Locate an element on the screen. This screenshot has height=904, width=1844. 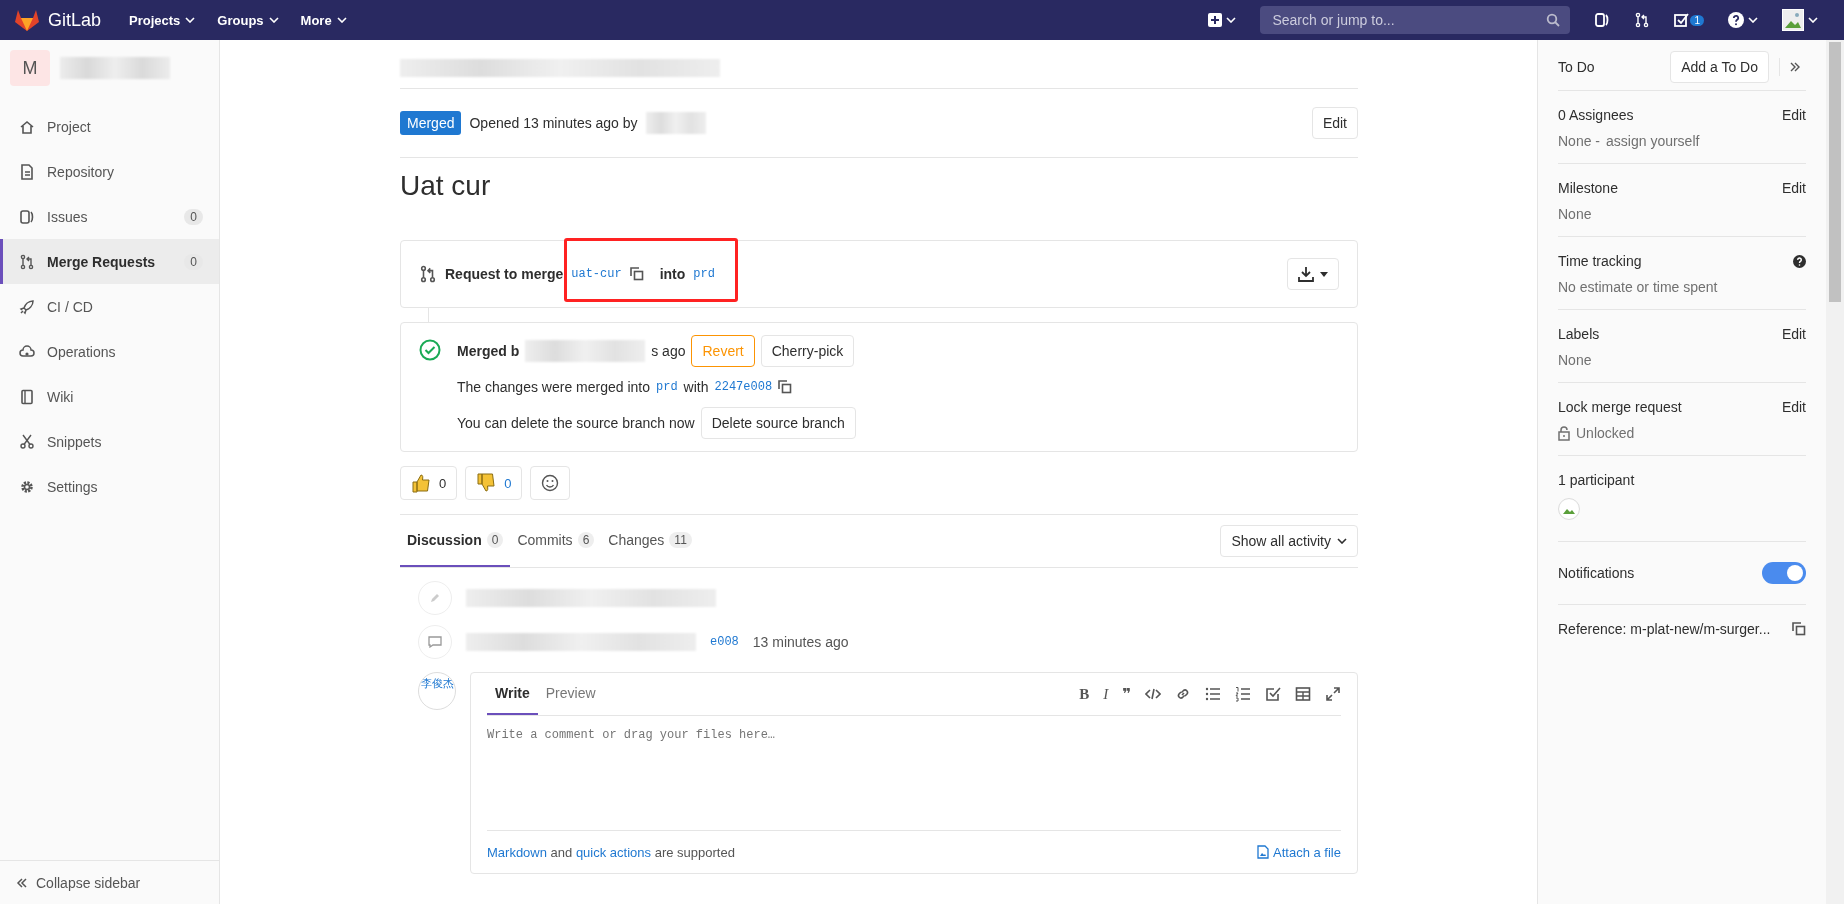
comment-editor: Write Preview B I ❞ Write a comment or drag your files here… Markdown and quick actions are supported Attach a file is located at coordinates (914, 773).